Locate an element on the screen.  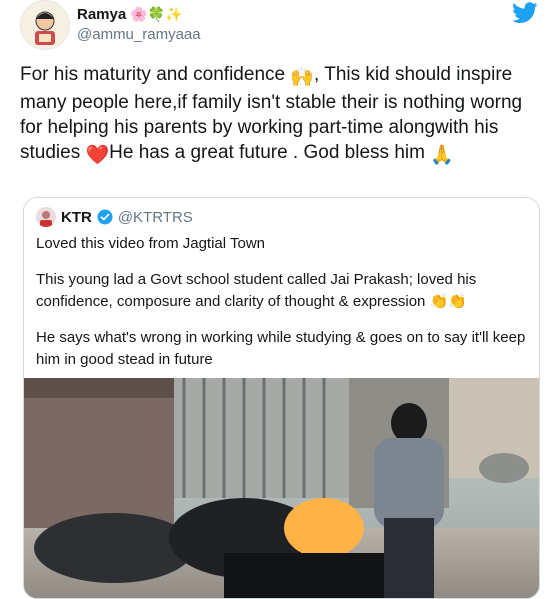
verified-badge-icon is located at coordinates (105, 217).